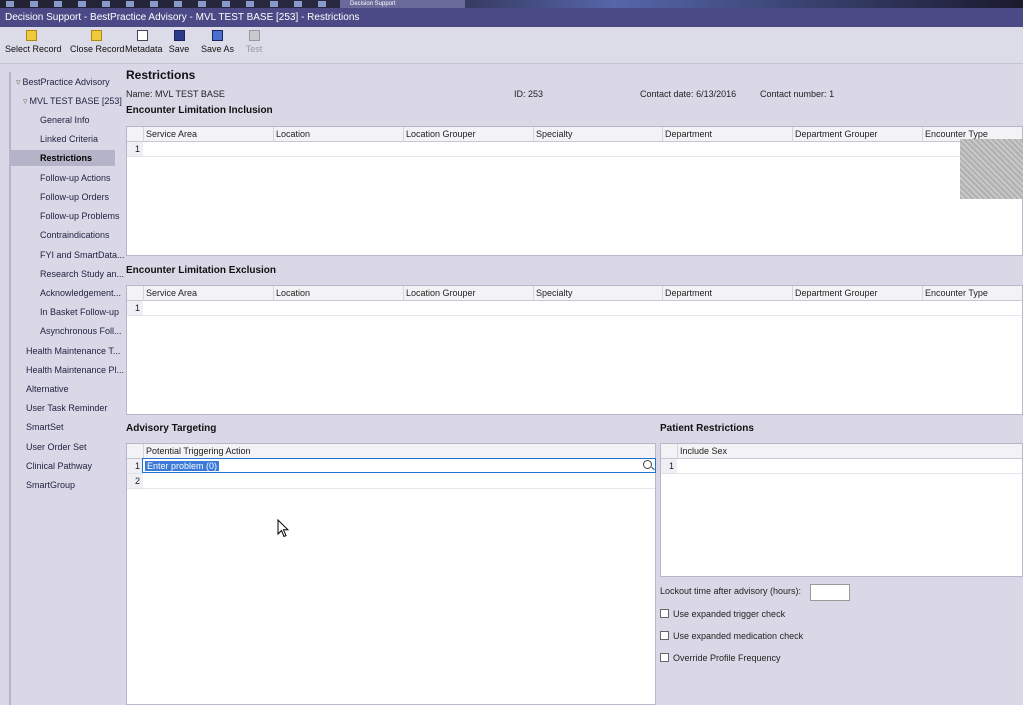 Image resolution: width=1023 pixels, height=705 pixels. What do you see at coordinates (468, 134) in the screenshot?
I see `inclusion-col-location-grouper: Location Grouper` at bounding box center [468, 134].